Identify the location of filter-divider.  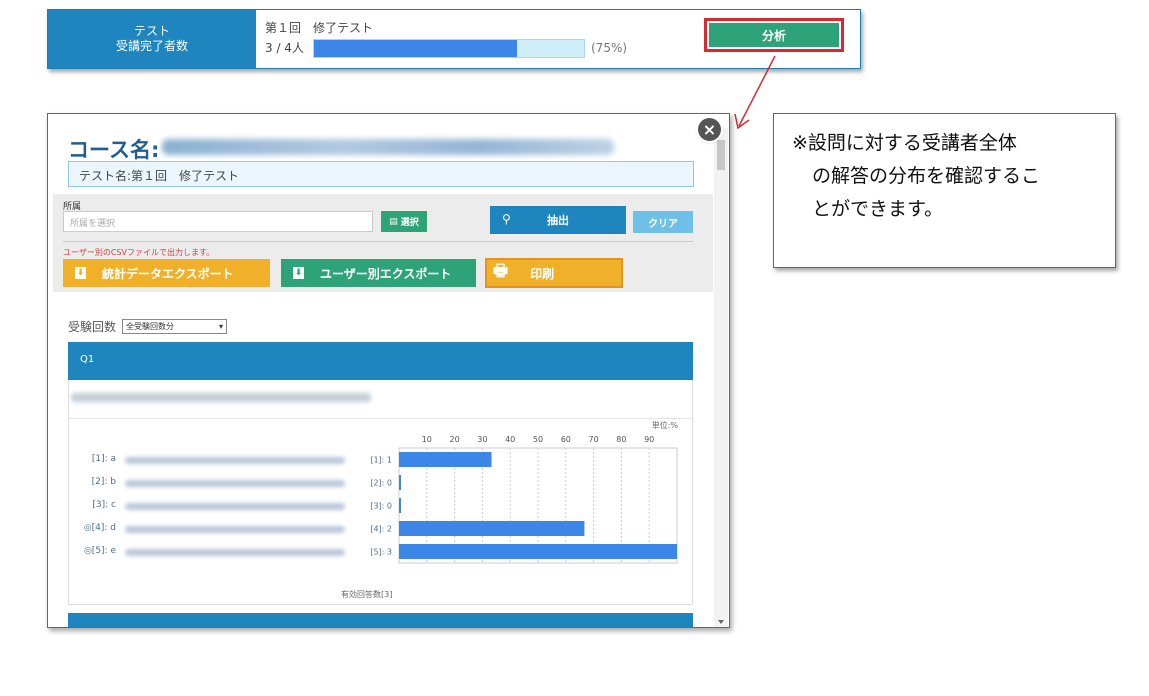
(378, 241).